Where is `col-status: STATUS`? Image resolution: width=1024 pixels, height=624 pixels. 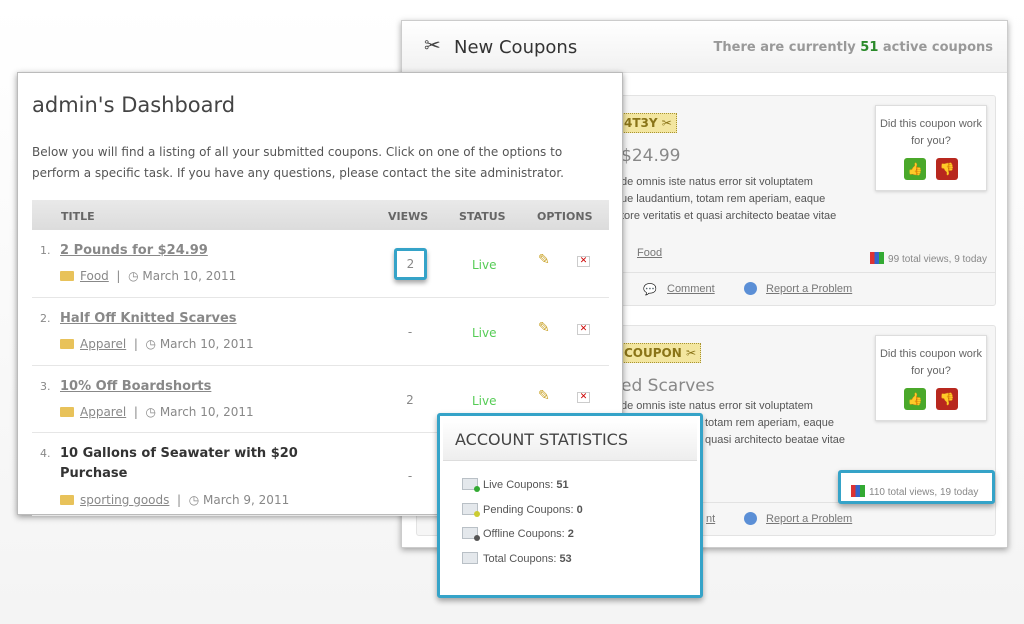
col-status: STATUS is located at coordinates (482, 216).